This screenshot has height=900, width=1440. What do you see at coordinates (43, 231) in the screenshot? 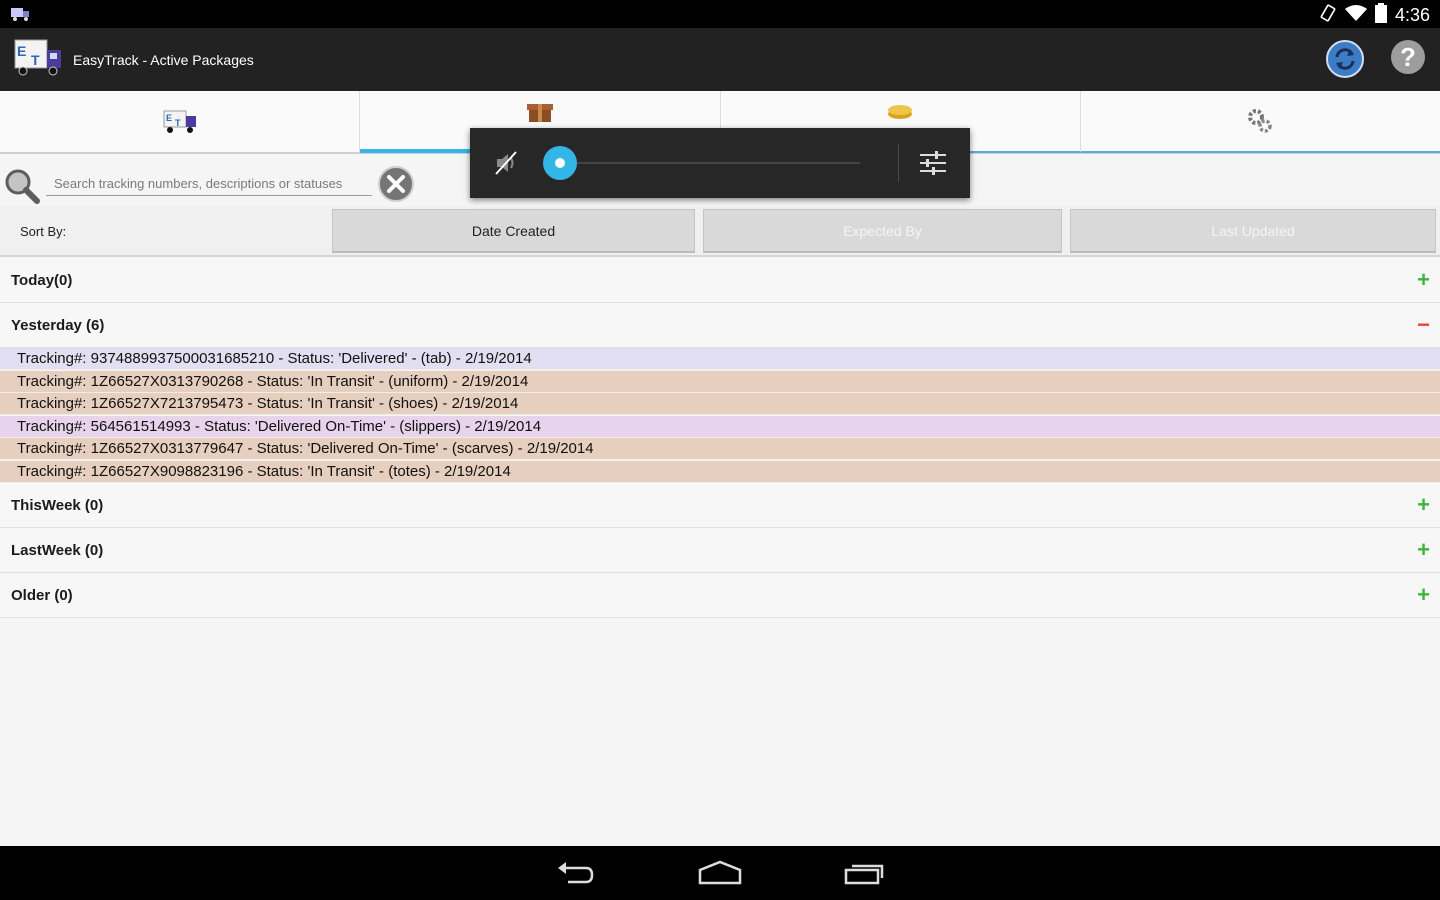
I see `sort-label: Sort By:` at bounding box center [43, 231].